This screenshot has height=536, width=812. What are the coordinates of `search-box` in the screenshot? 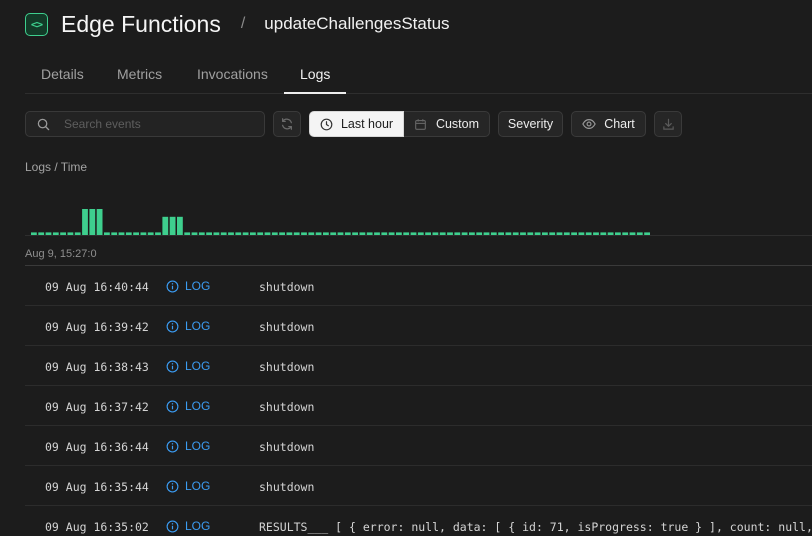 It's located at (145, 124).